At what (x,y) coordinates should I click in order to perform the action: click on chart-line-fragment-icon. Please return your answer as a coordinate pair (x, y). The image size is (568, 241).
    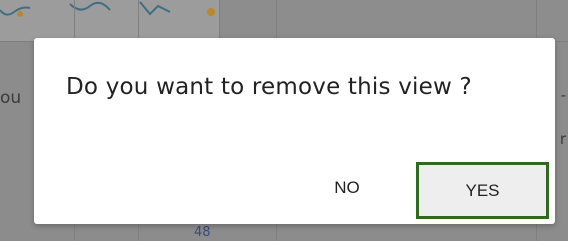
    Looking at the image, I should click on (107, 9).